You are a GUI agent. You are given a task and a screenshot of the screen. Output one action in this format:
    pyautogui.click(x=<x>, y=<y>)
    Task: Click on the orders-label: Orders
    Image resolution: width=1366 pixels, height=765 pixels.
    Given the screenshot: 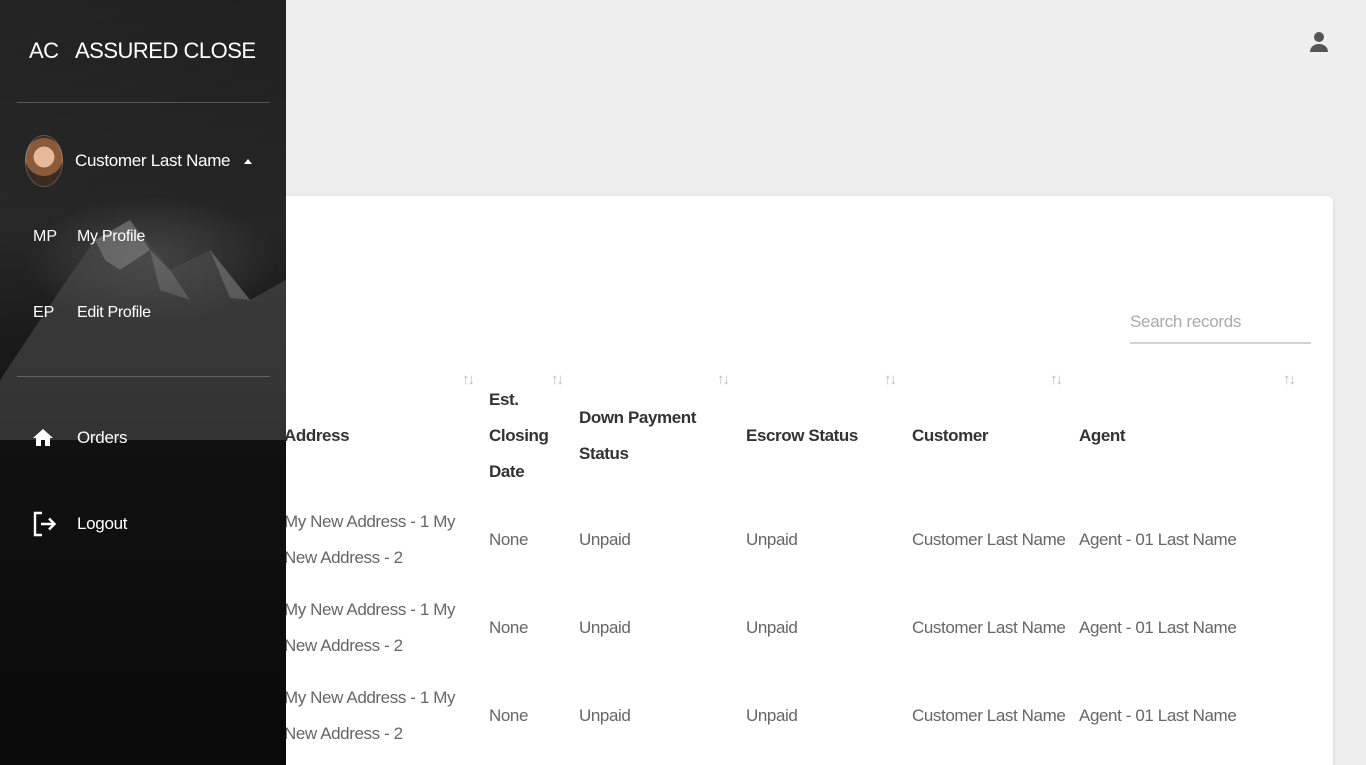 What is the action you would take?
    pyautogui.click(x=102, y=437)
    